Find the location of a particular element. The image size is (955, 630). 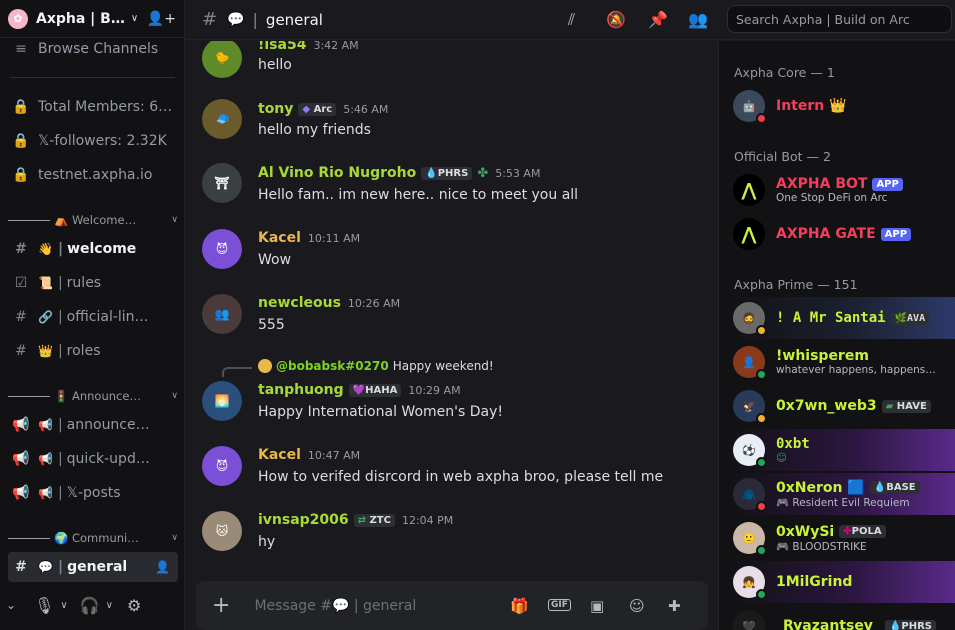

channel-label: 𝕏-posts is located at coordinates (93, 493).